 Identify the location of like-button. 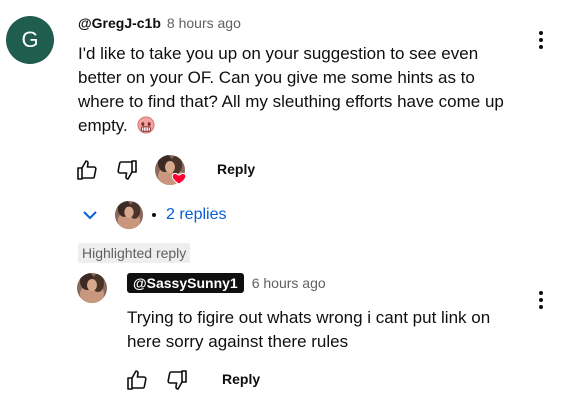
(87, 170).